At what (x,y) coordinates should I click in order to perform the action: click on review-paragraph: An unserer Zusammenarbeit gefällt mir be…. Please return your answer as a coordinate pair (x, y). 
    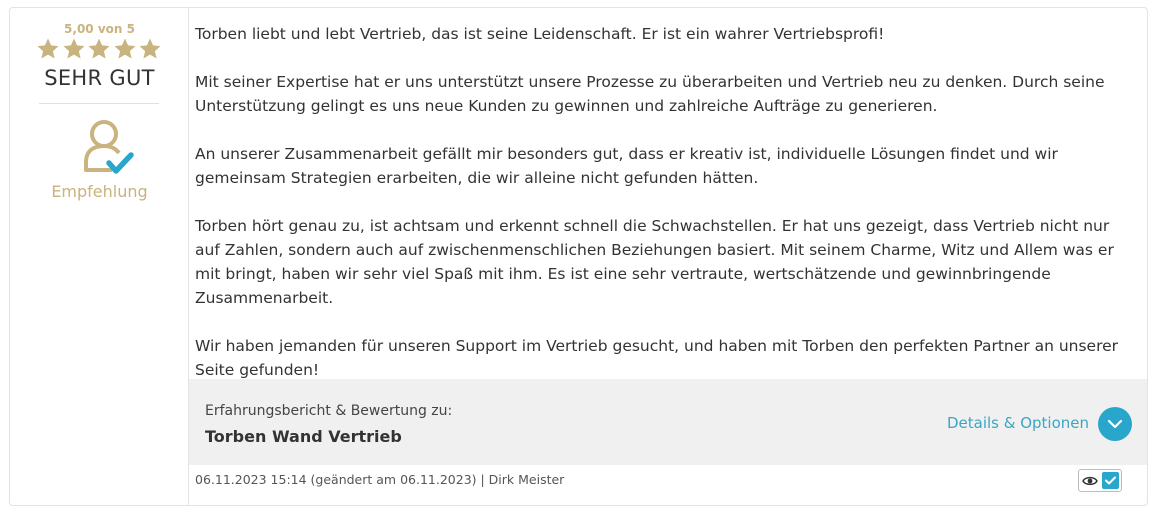
    Looking at the image, I should click on (626, 166).